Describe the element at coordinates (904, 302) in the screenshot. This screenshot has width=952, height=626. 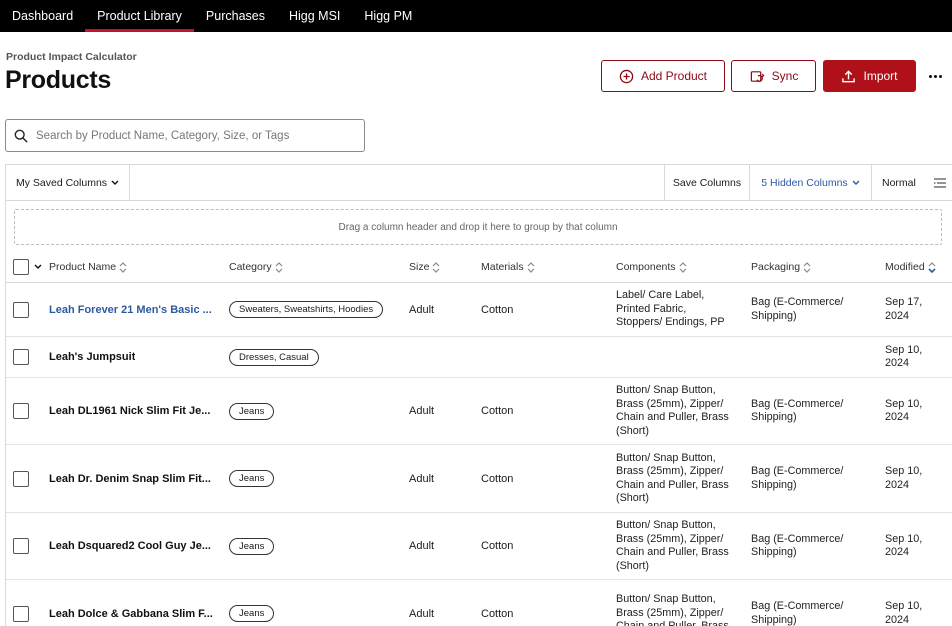
I see `modified-line: Sep 17,` at that location.